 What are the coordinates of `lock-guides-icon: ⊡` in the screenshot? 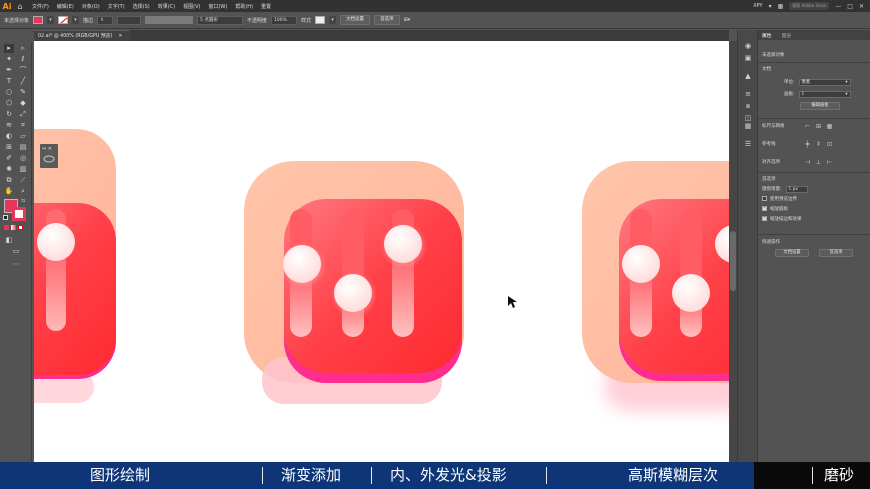 It's located at (829, 144).